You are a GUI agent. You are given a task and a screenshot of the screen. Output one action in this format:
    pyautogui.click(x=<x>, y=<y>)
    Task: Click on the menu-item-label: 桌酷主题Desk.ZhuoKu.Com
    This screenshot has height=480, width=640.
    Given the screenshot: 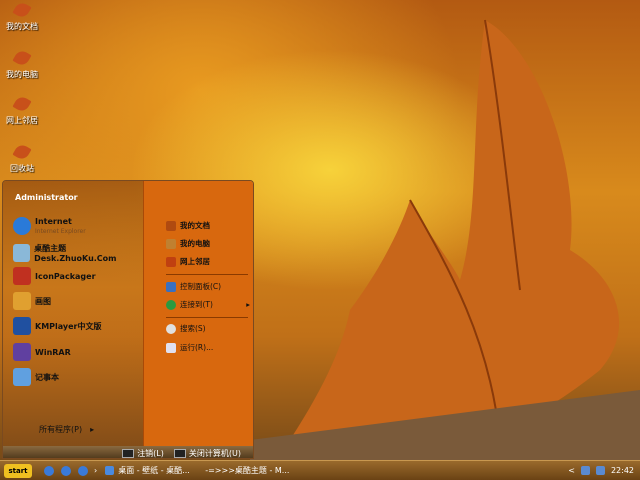 What is the action you would take?
    pyautogui.click(x=75, y=253)
    